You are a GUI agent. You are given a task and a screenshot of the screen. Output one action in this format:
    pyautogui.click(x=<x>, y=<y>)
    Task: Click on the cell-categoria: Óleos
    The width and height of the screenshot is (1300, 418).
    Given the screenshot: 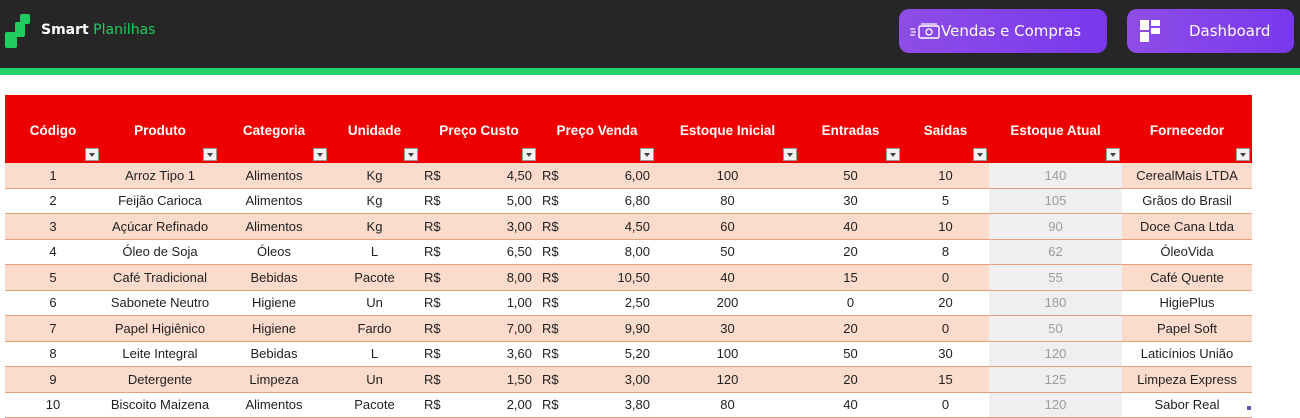 What is the action you would take?
    pyautogui.click(x=274, y=252)
    